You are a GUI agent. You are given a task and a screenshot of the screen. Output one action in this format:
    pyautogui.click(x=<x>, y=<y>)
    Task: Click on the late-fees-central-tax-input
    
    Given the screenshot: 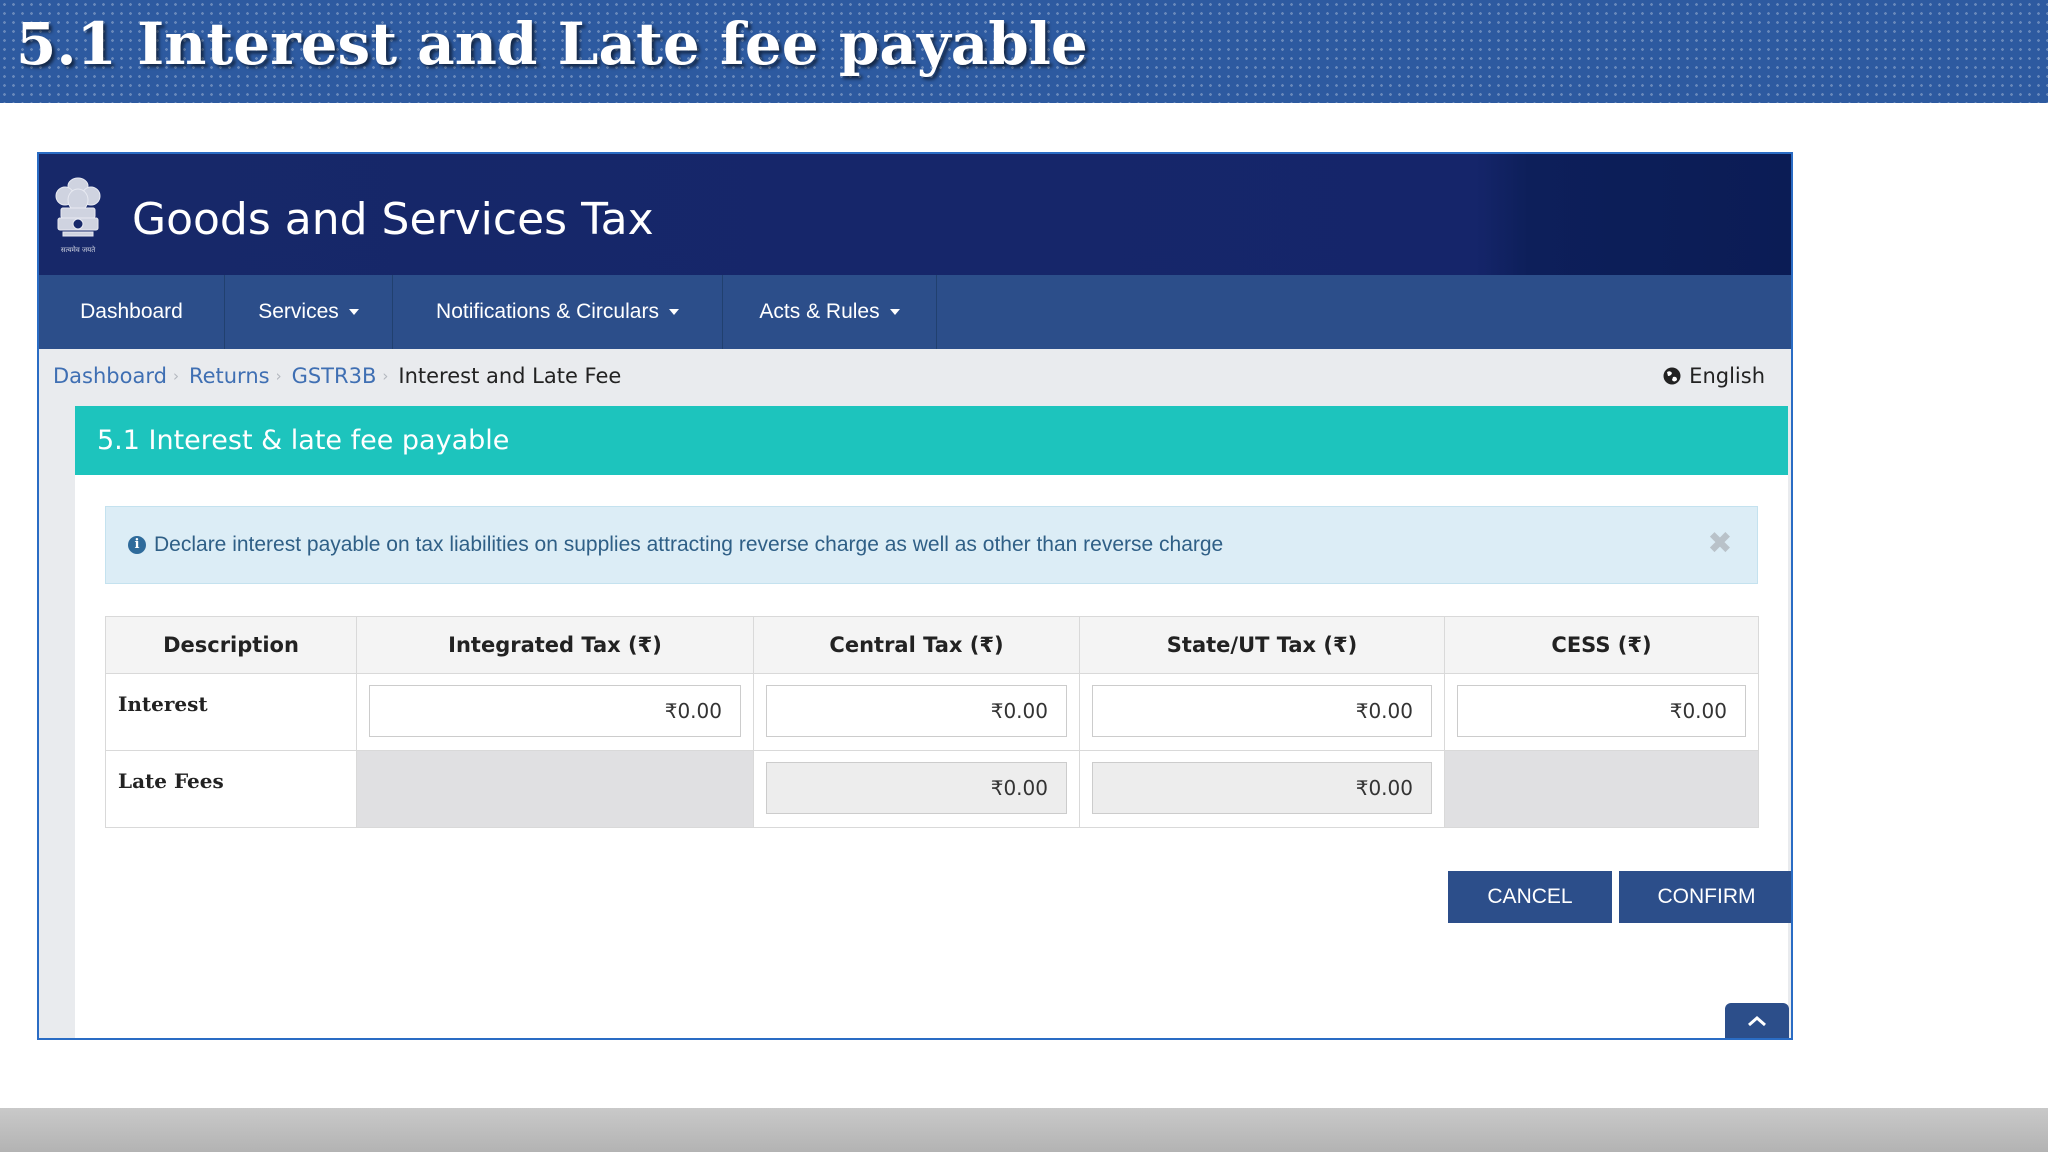 What is the action you would take?
    pyautogui.click(x=916, y=788)
    